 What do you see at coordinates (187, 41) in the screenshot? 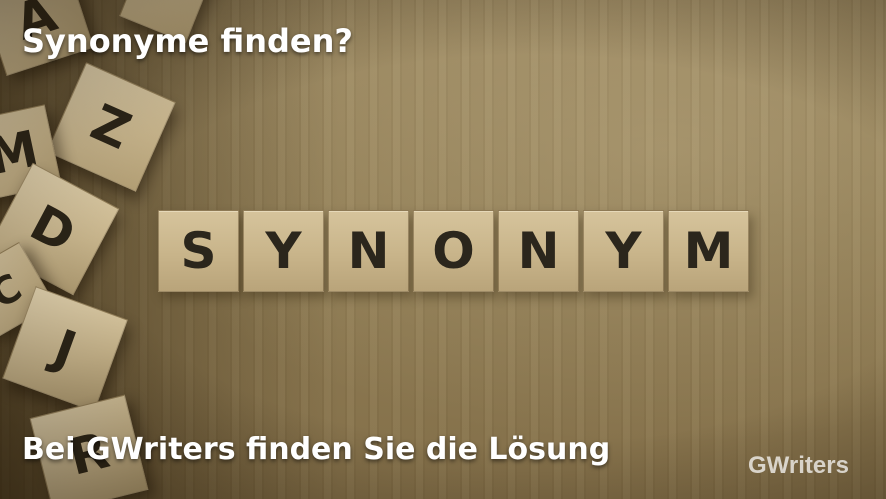
I see `headline: Synonyme finden?` at bounding box center [187, 41].